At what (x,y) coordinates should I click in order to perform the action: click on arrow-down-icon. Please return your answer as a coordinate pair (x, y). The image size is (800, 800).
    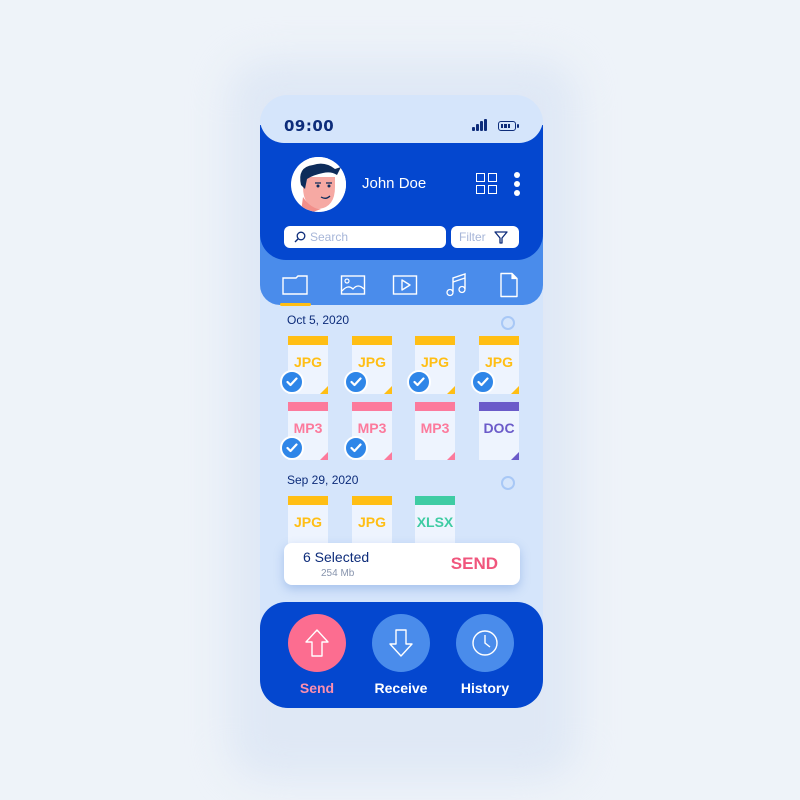
    Looking at the image, I should click on (401, 643).